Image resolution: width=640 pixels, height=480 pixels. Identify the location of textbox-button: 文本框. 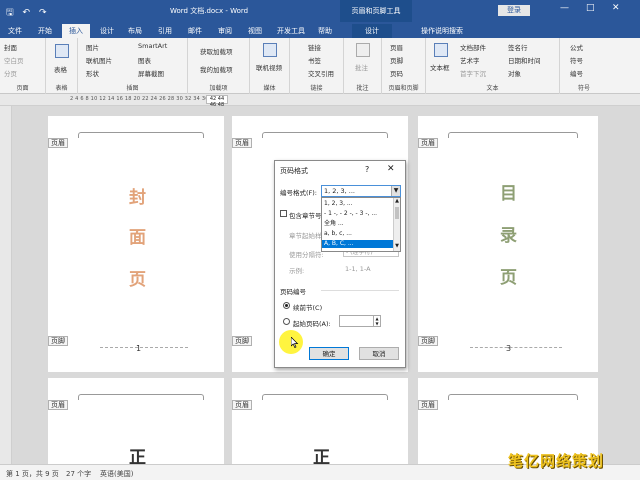
(440, 67).